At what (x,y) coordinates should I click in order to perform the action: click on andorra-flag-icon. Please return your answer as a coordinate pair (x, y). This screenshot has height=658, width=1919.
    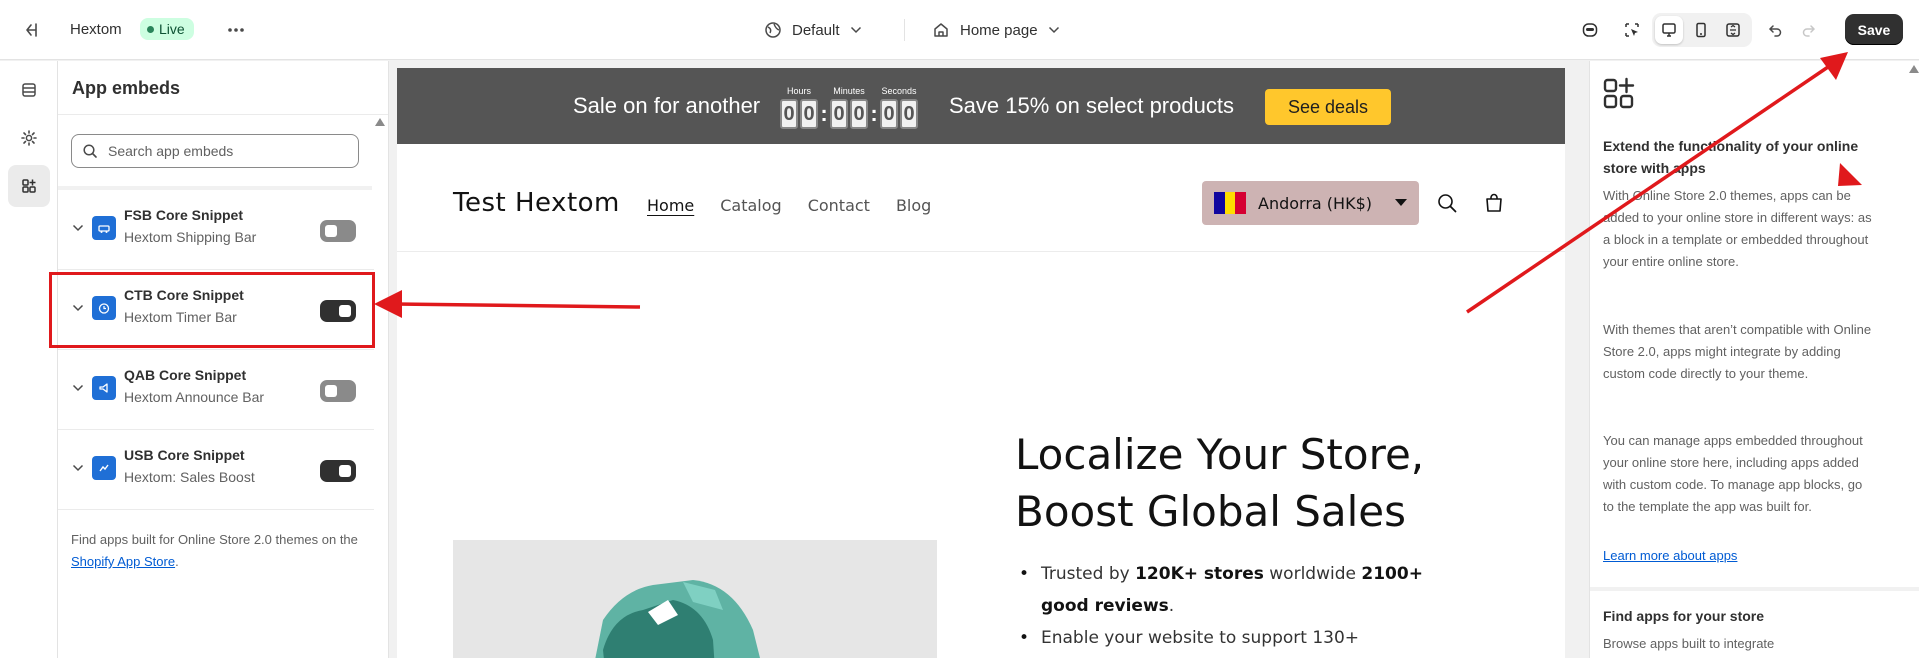
    Looking at the image, I should click on (1230, 203).